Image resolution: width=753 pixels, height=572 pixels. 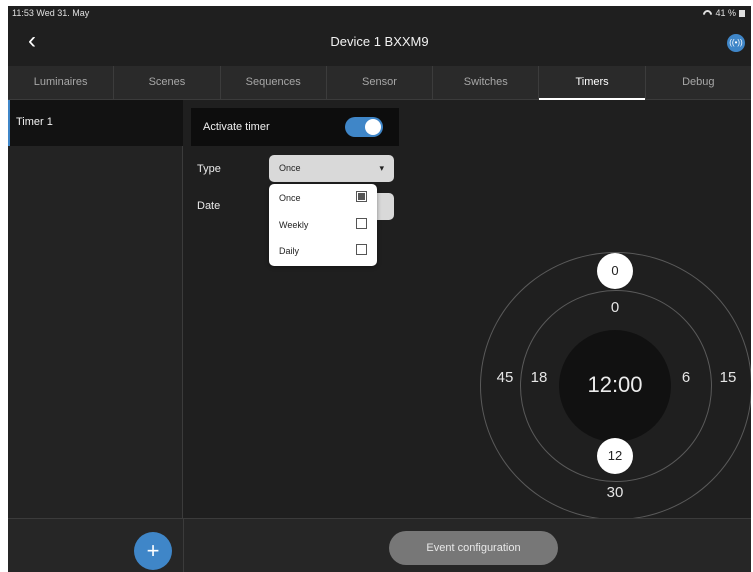 What do you see at coordinates (728, 377) in the screenshot?
I see `minute-label-right: 15` at bounding box center [728, 377].